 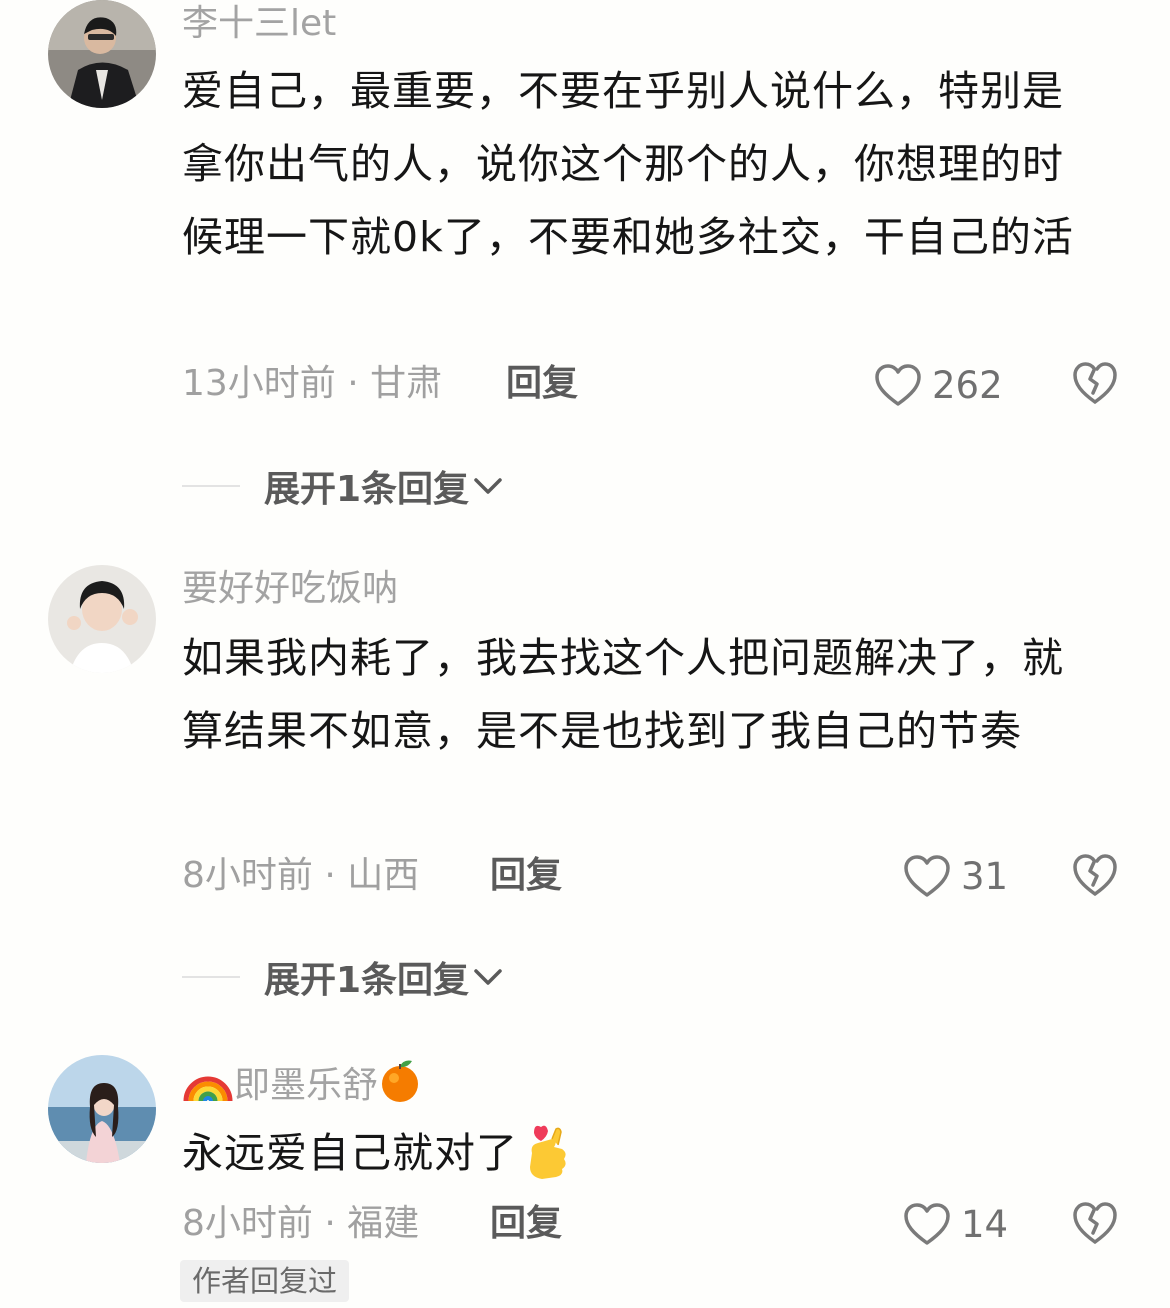 What do you see at coordinates (306, 1085) in the screenshot?
I see `username-text: 即墨乐舒` at bounding box center [306, 1085].